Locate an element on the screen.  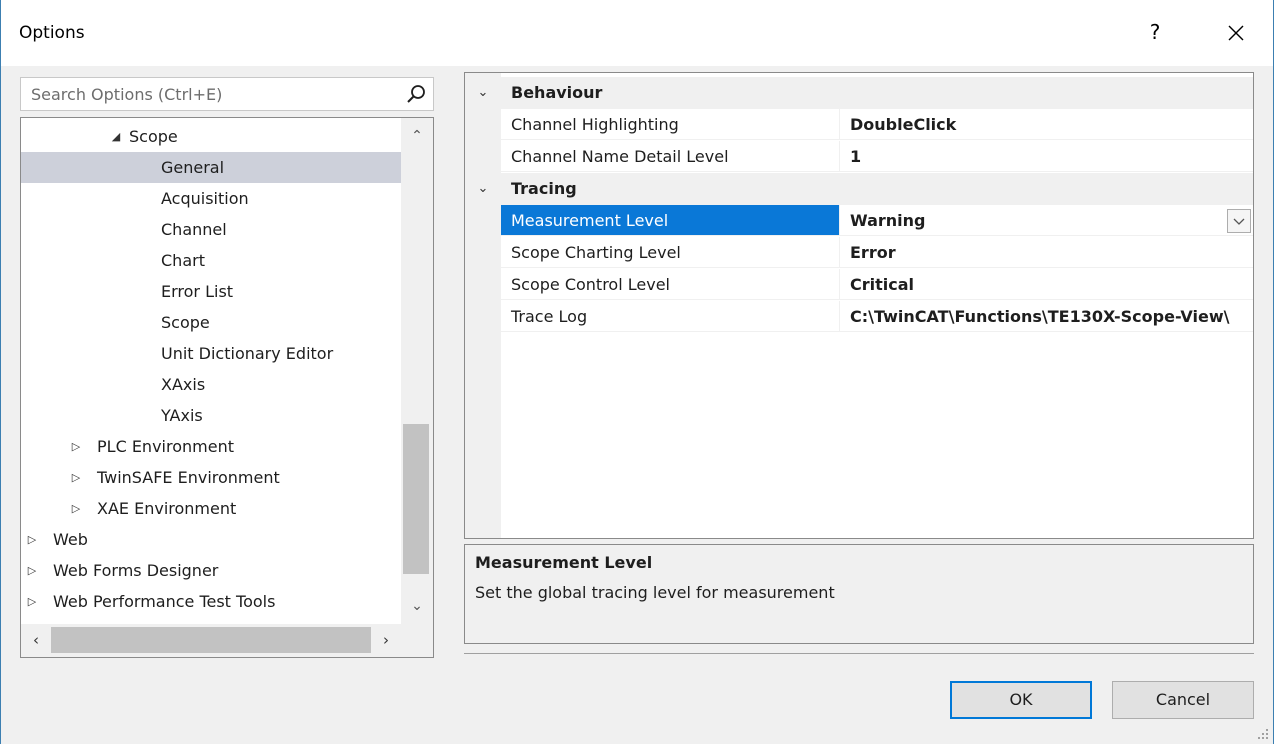
cancel-button: Cancel is located at coordinates (1183, 700).